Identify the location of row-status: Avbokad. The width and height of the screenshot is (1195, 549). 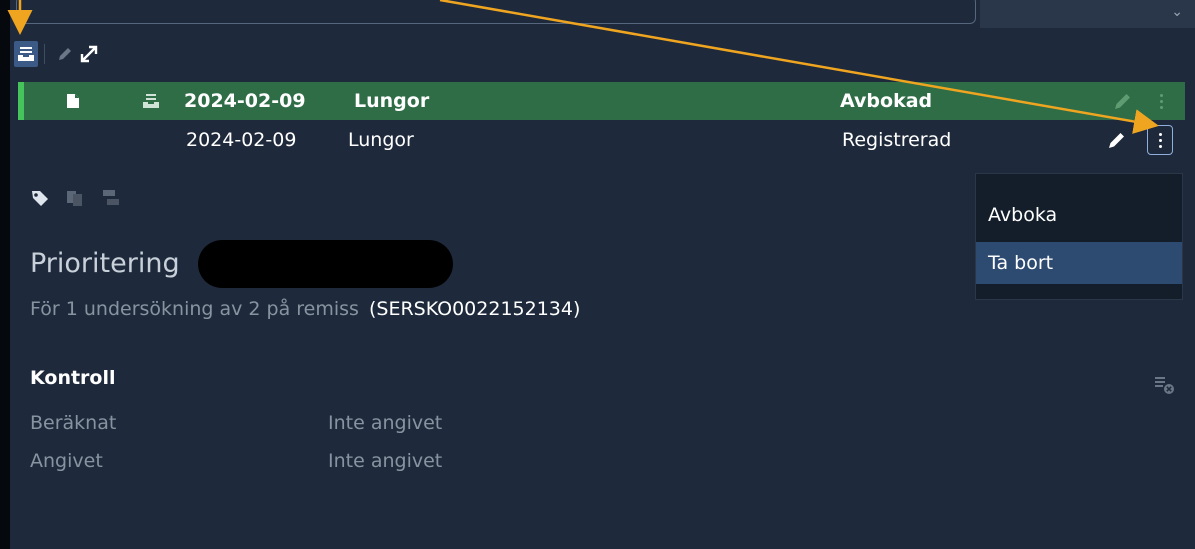
(886, 101).